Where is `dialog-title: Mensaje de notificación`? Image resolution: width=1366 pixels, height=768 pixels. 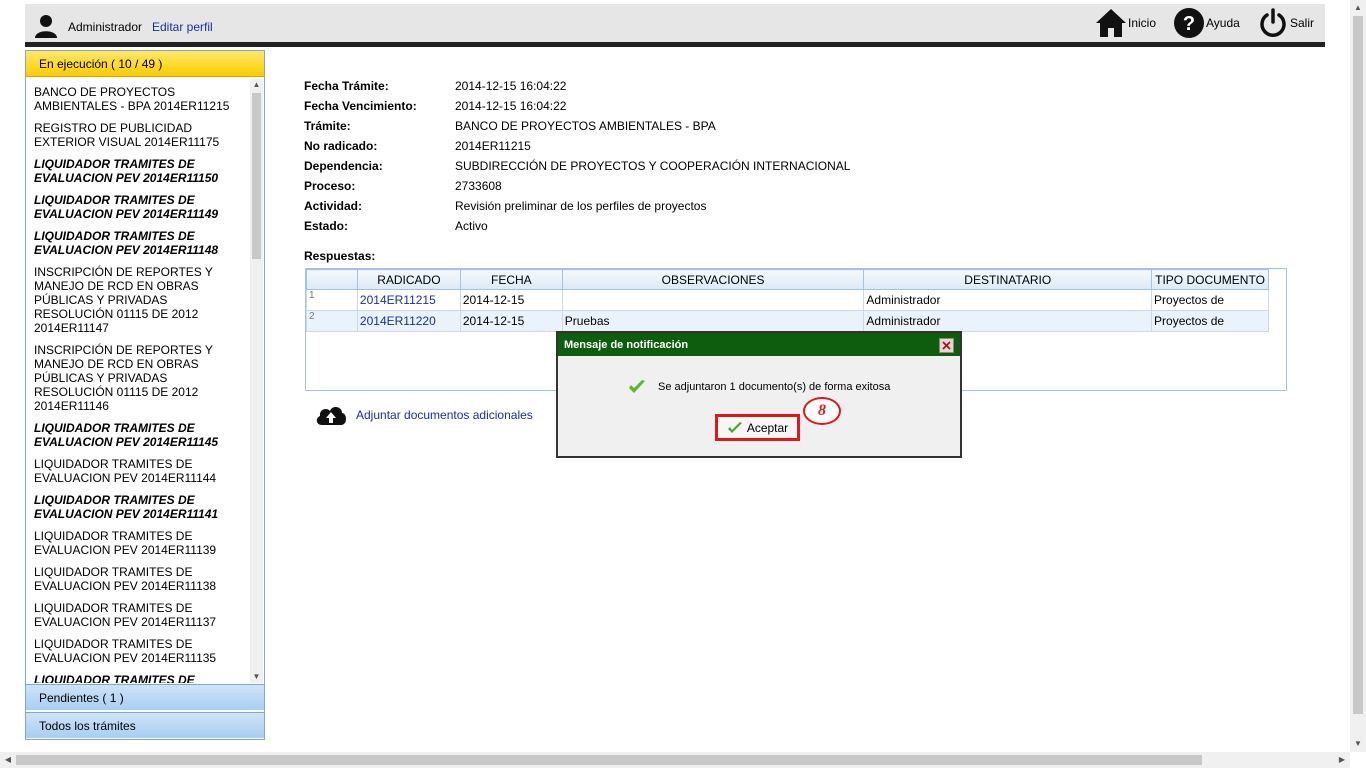 dialog-title: Mensaje de notificación is located at coordinates (626, 345).